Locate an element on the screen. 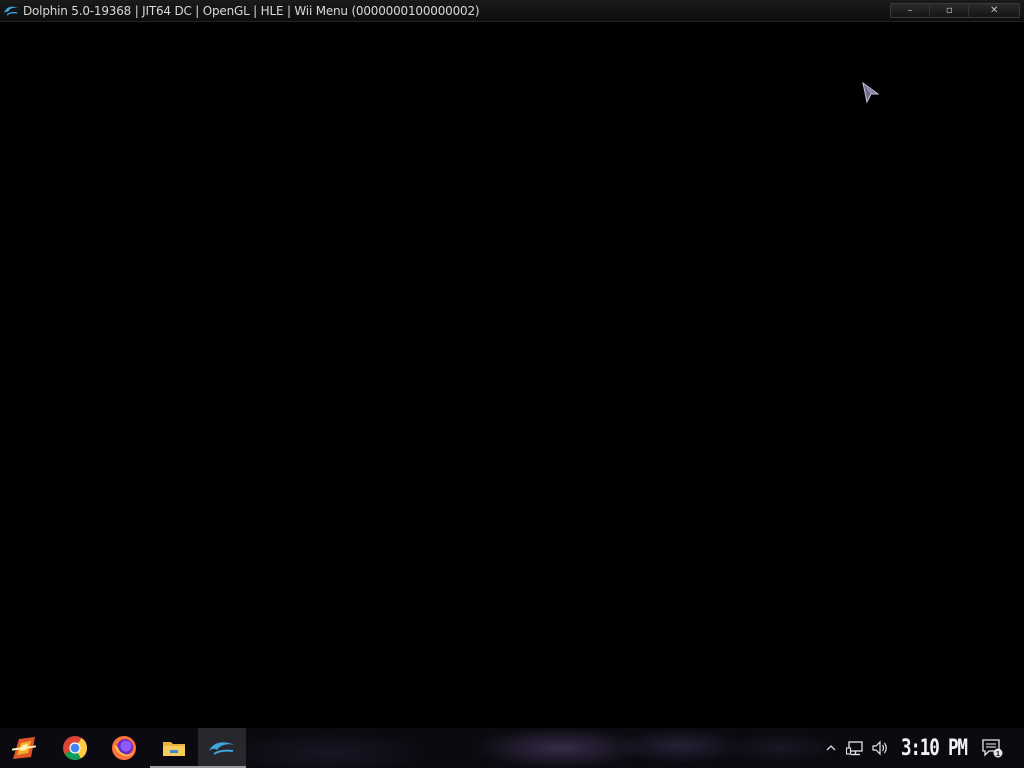 The image size is (1024, 768). close-button: ✕ is located at coordinates (994, 10).